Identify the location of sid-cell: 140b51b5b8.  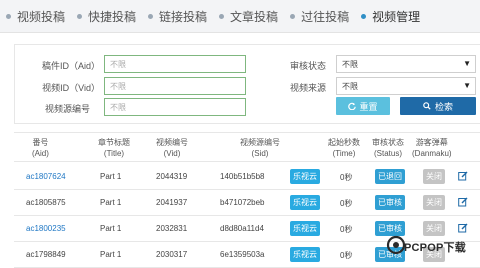
(242, 176).